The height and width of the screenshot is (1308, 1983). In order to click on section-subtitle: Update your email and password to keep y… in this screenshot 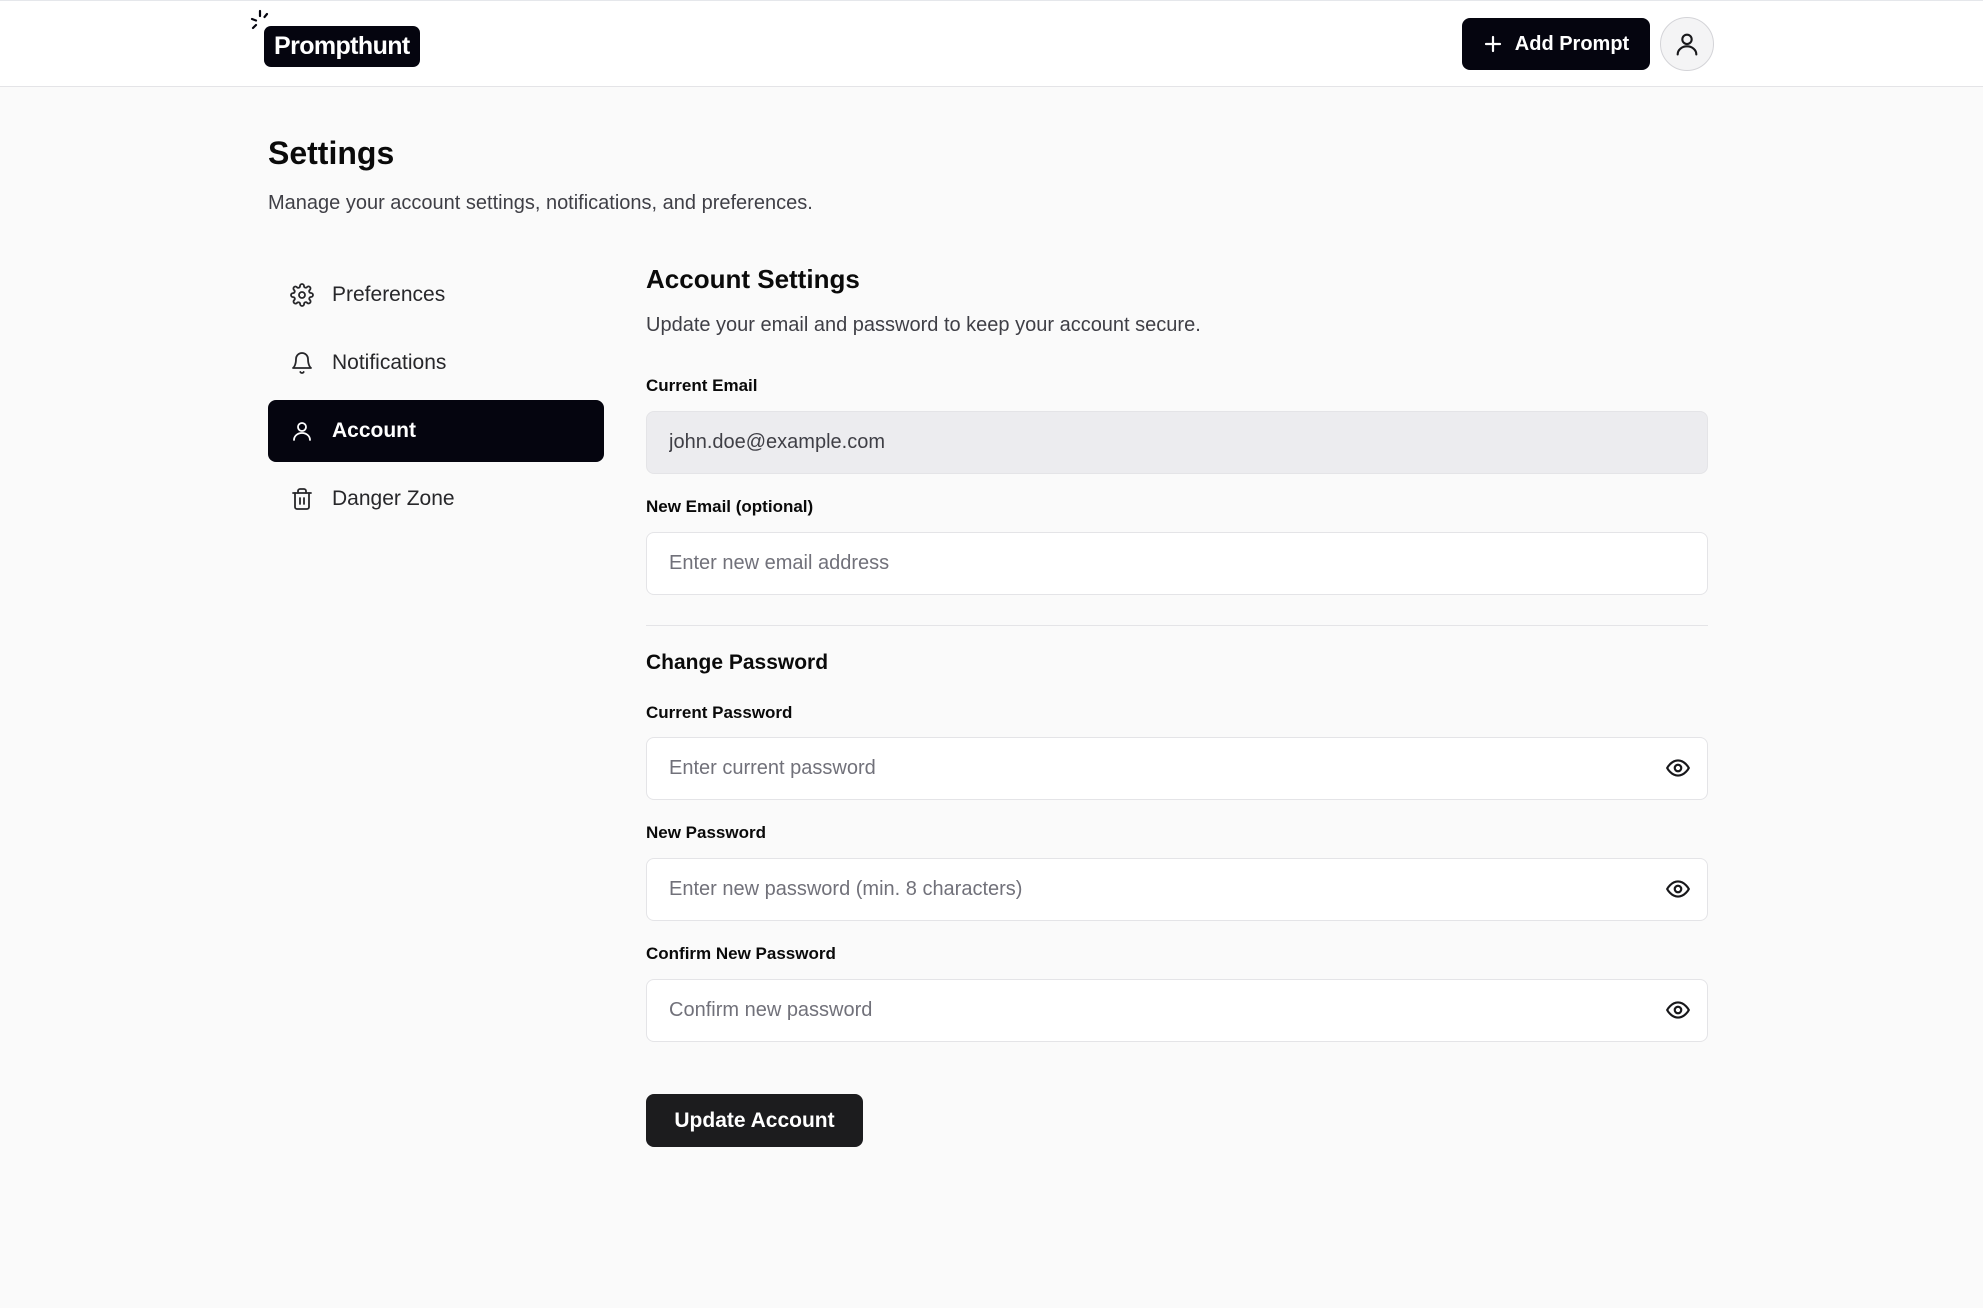, I will do `click(923, 325)`.